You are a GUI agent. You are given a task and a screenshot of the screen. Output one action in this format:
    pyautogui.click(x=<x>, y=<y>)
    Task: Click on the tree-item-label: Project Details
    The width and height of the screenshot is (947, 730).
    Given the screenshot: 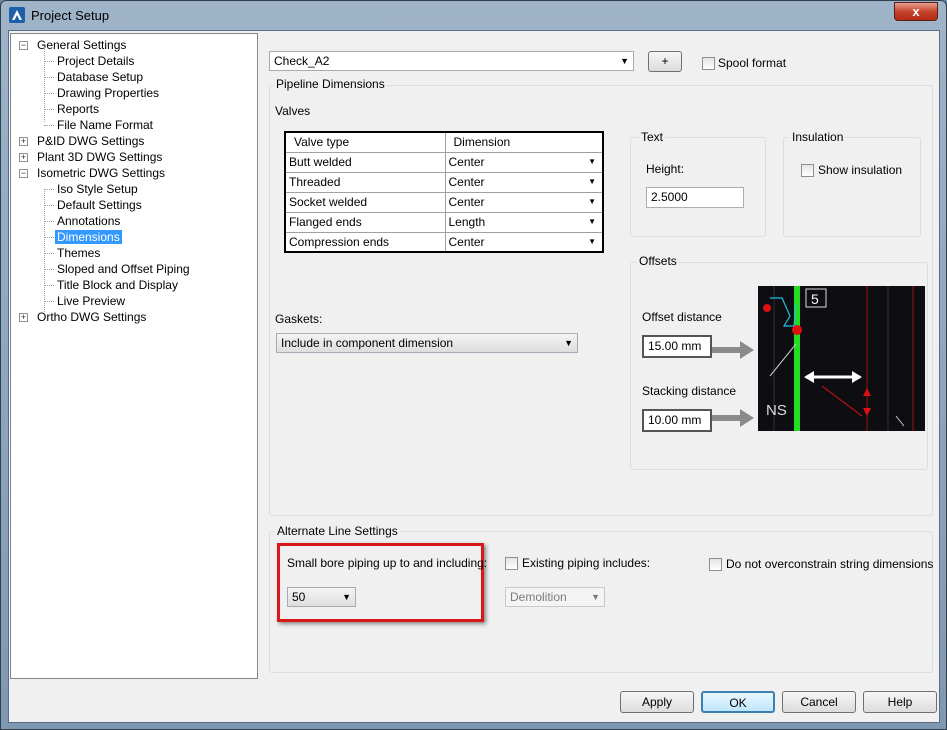 What is the action you would take?
    pyautogui.click(x=96, y=61)
    